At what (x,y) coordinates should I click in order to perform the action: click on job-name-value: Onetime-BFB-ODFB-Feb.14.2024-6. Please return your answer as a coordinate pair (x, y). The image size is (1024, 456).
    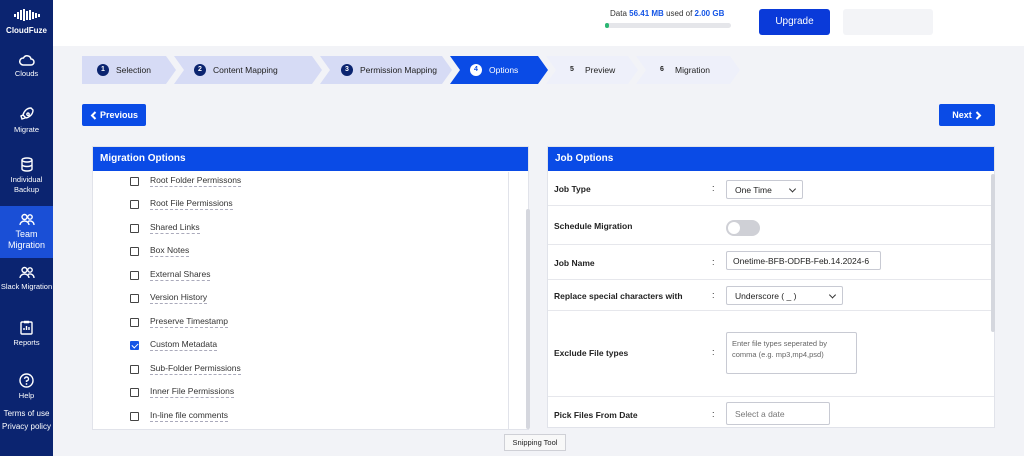
    Looking at the image, I should click on (801, 260).